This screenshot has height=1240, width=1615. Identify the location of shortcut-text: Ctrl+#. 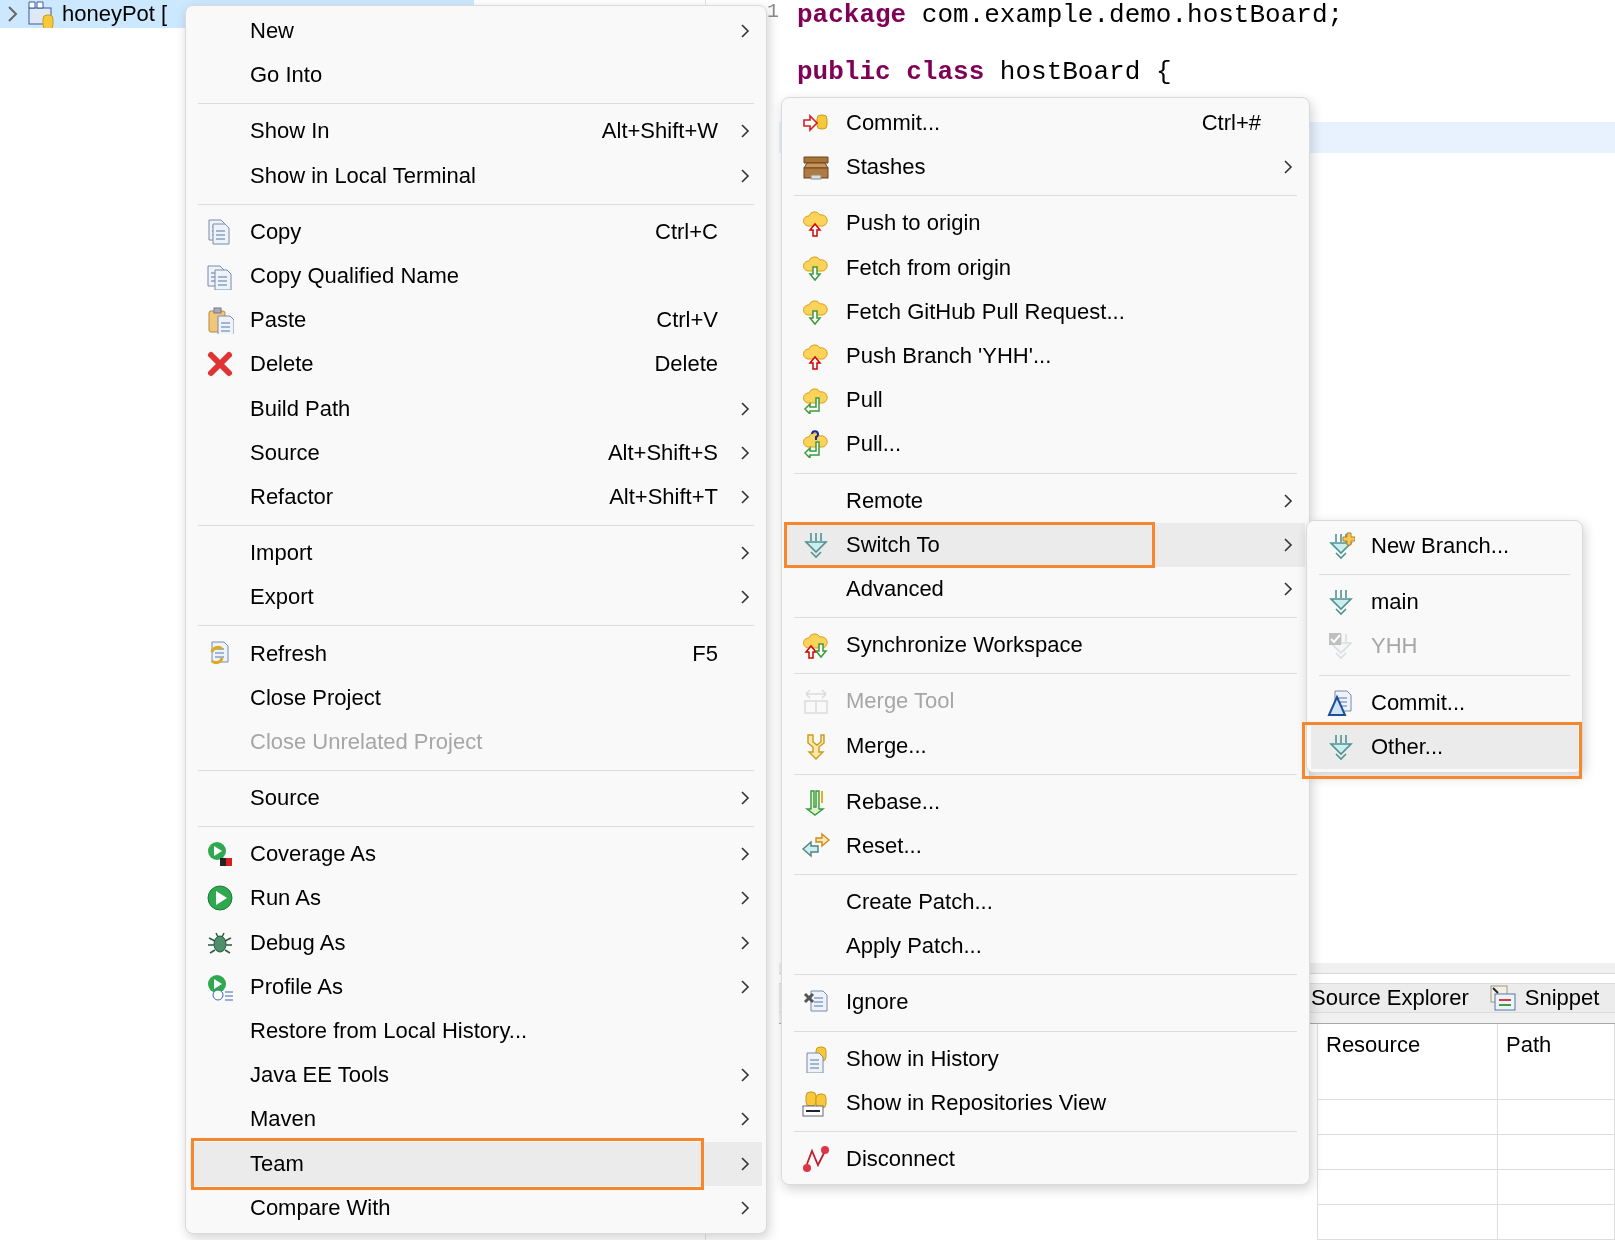
(1231, 123).